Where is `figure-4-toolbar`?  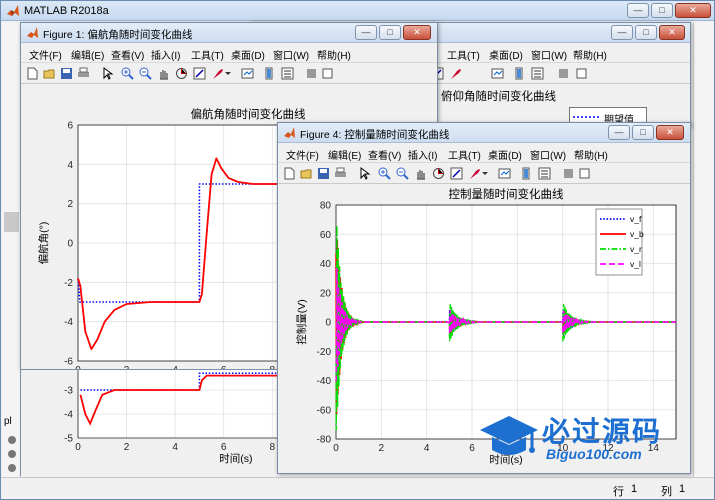 figure-4-toolbar is located at coordinates (484, 173).